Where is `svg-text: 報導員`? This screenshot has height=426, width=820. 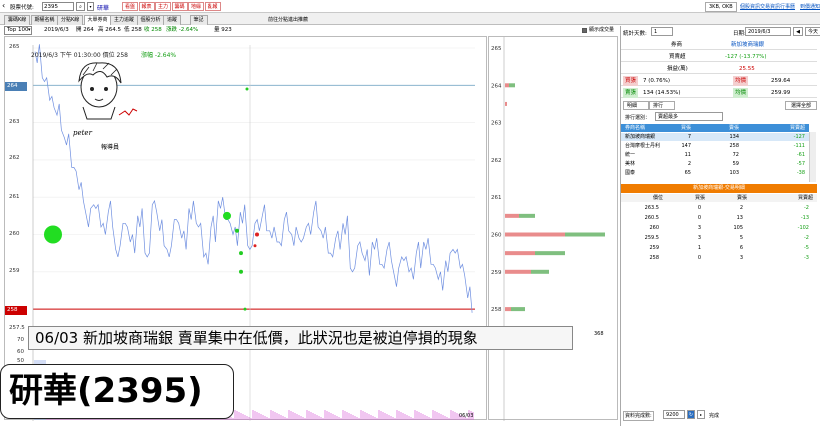 svg-text: 報導員 is located at coordinates (110, 147).